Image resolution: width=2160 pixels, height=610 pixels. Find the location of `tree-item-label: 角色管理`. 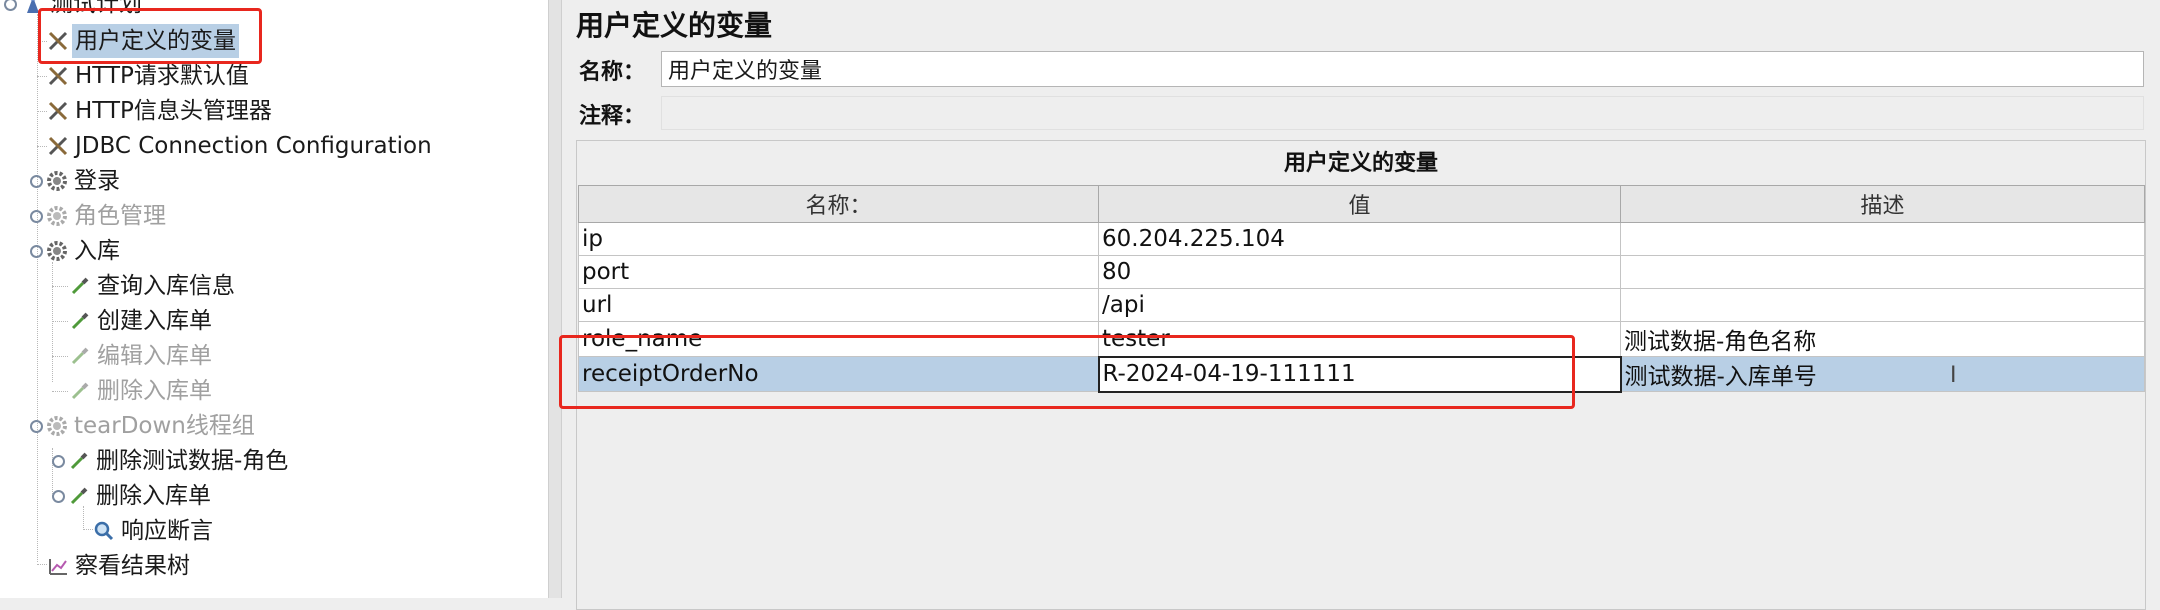

tree-item-label: 角色管理 is located at coordinates (120, 216).